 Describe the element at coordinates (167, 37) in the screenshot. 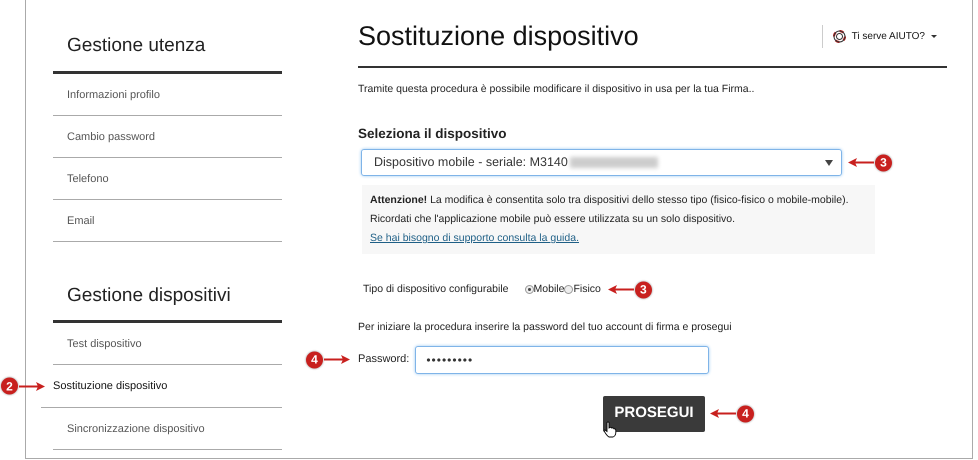

I see `section-heading: Gestione utenza` at that location.